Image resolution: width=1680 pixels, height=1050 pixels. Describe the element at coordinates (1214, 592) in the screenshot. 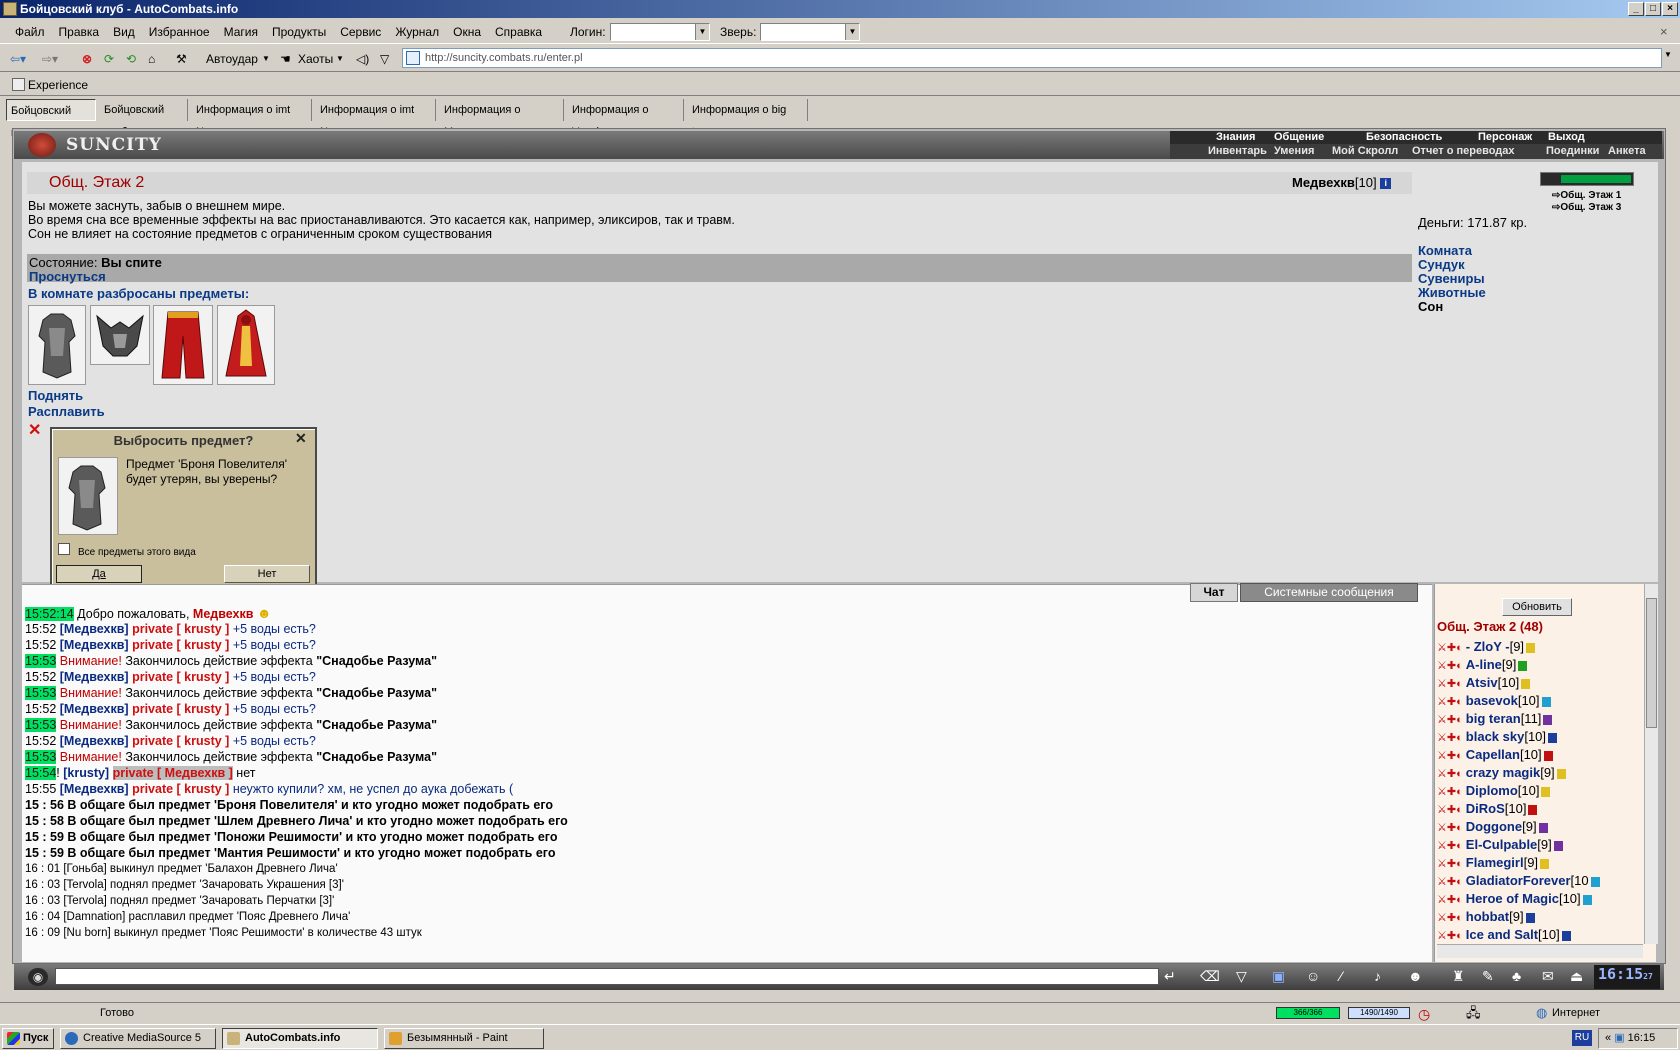

I see `tab-chat: Чат` at that location.